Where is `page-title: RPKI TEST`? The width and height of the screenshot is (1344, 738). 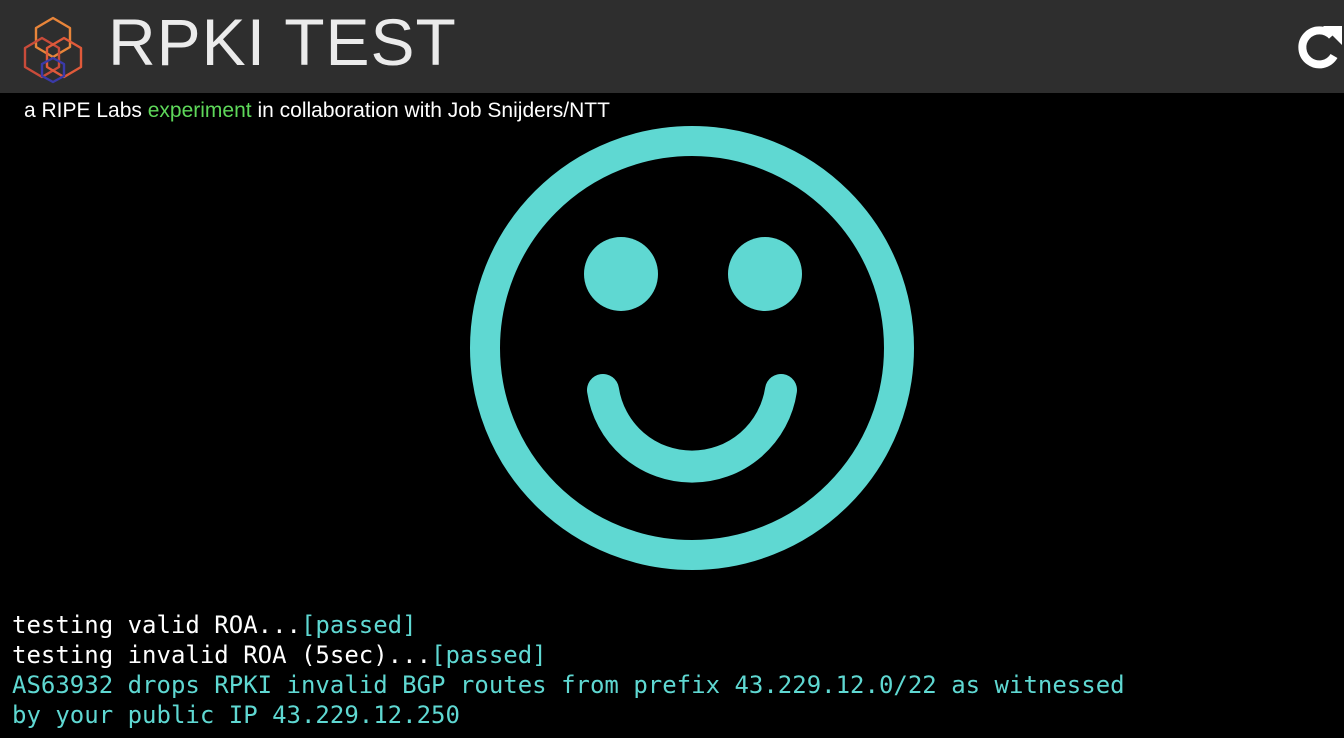 page-title: RPKI TEST is located at coordinates (282, 42).